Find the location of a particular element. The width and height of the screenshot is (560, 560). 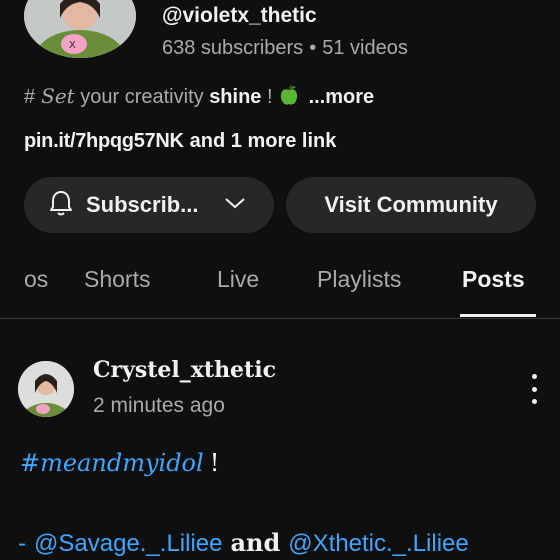

more-links-text: and 1 more link is located at coordinates (263, 141).